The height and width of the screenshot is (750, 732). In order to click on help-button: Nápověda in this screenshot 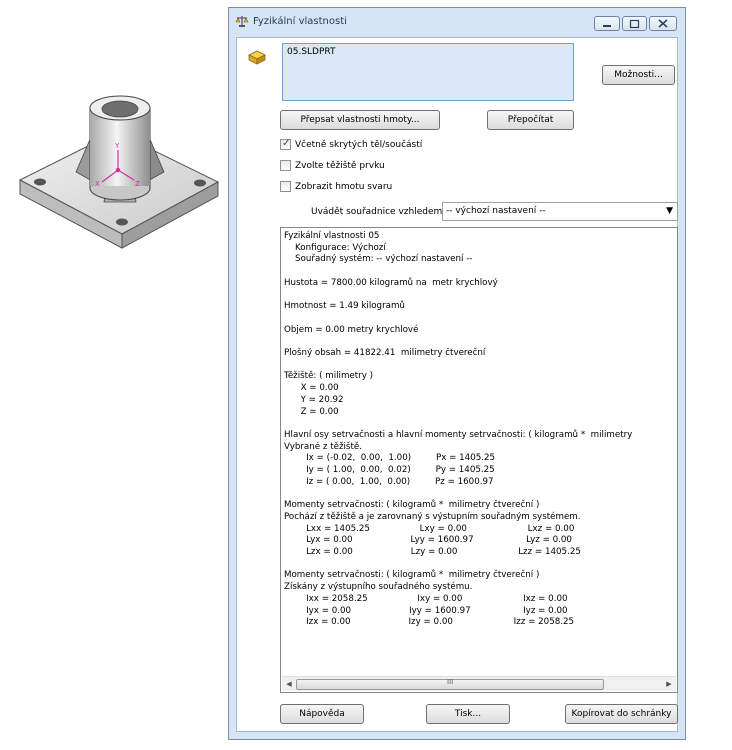, I will do `click(322, 714)`.